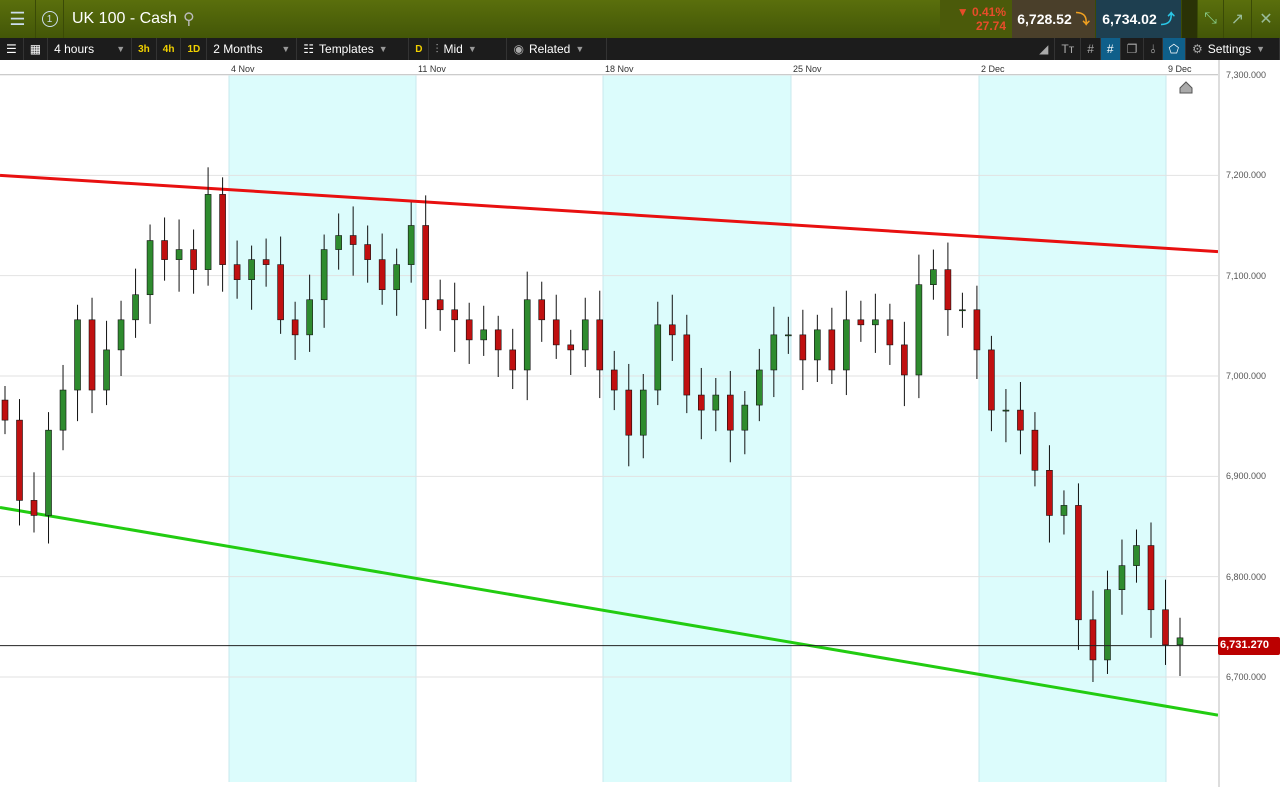  What do you see at coordinates (1174, 49) in the screenshot?
I see `price-label-icon: ⬠` at bounding box center [1174, 49].